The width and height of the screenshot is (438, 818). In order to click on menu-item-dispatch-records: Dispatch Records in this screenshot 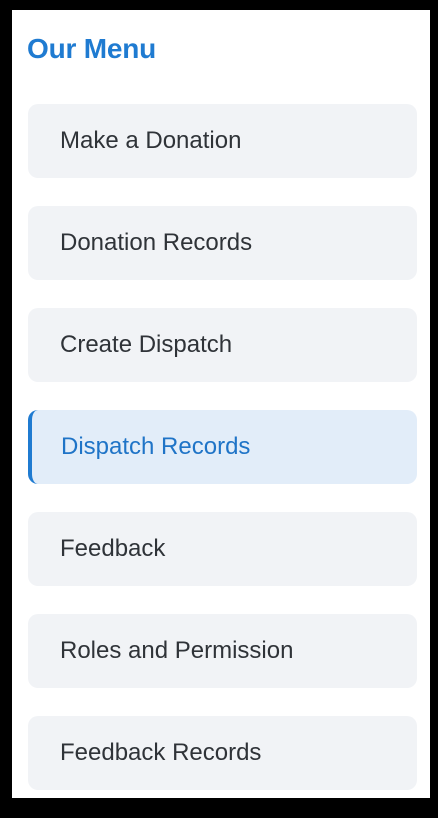, I will do `click(222, 447)`.